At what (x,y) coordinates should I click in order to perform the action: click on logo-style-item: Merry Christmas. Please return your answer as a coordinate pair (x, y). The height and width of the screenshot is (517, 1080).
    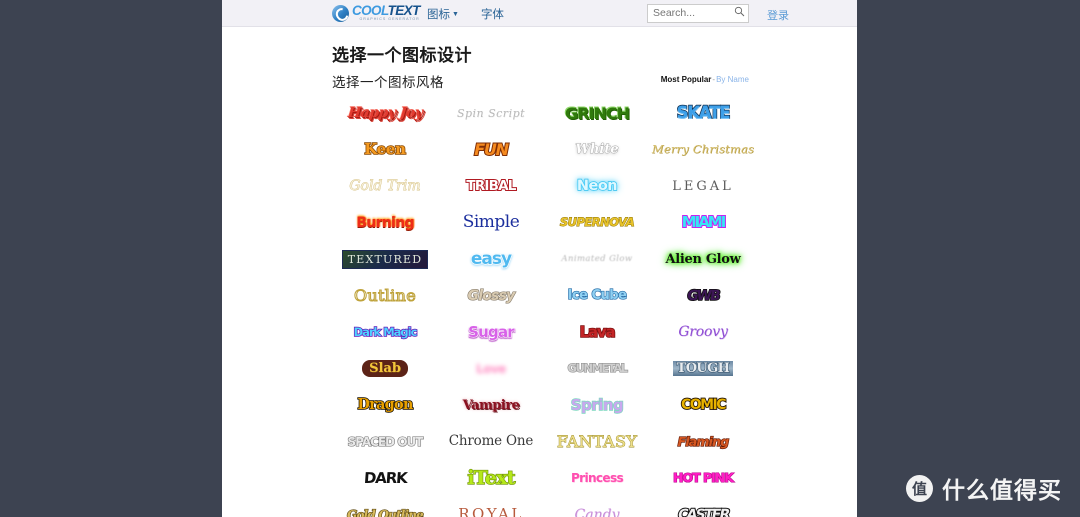
    Looking at the image, I should click on (703, 150).